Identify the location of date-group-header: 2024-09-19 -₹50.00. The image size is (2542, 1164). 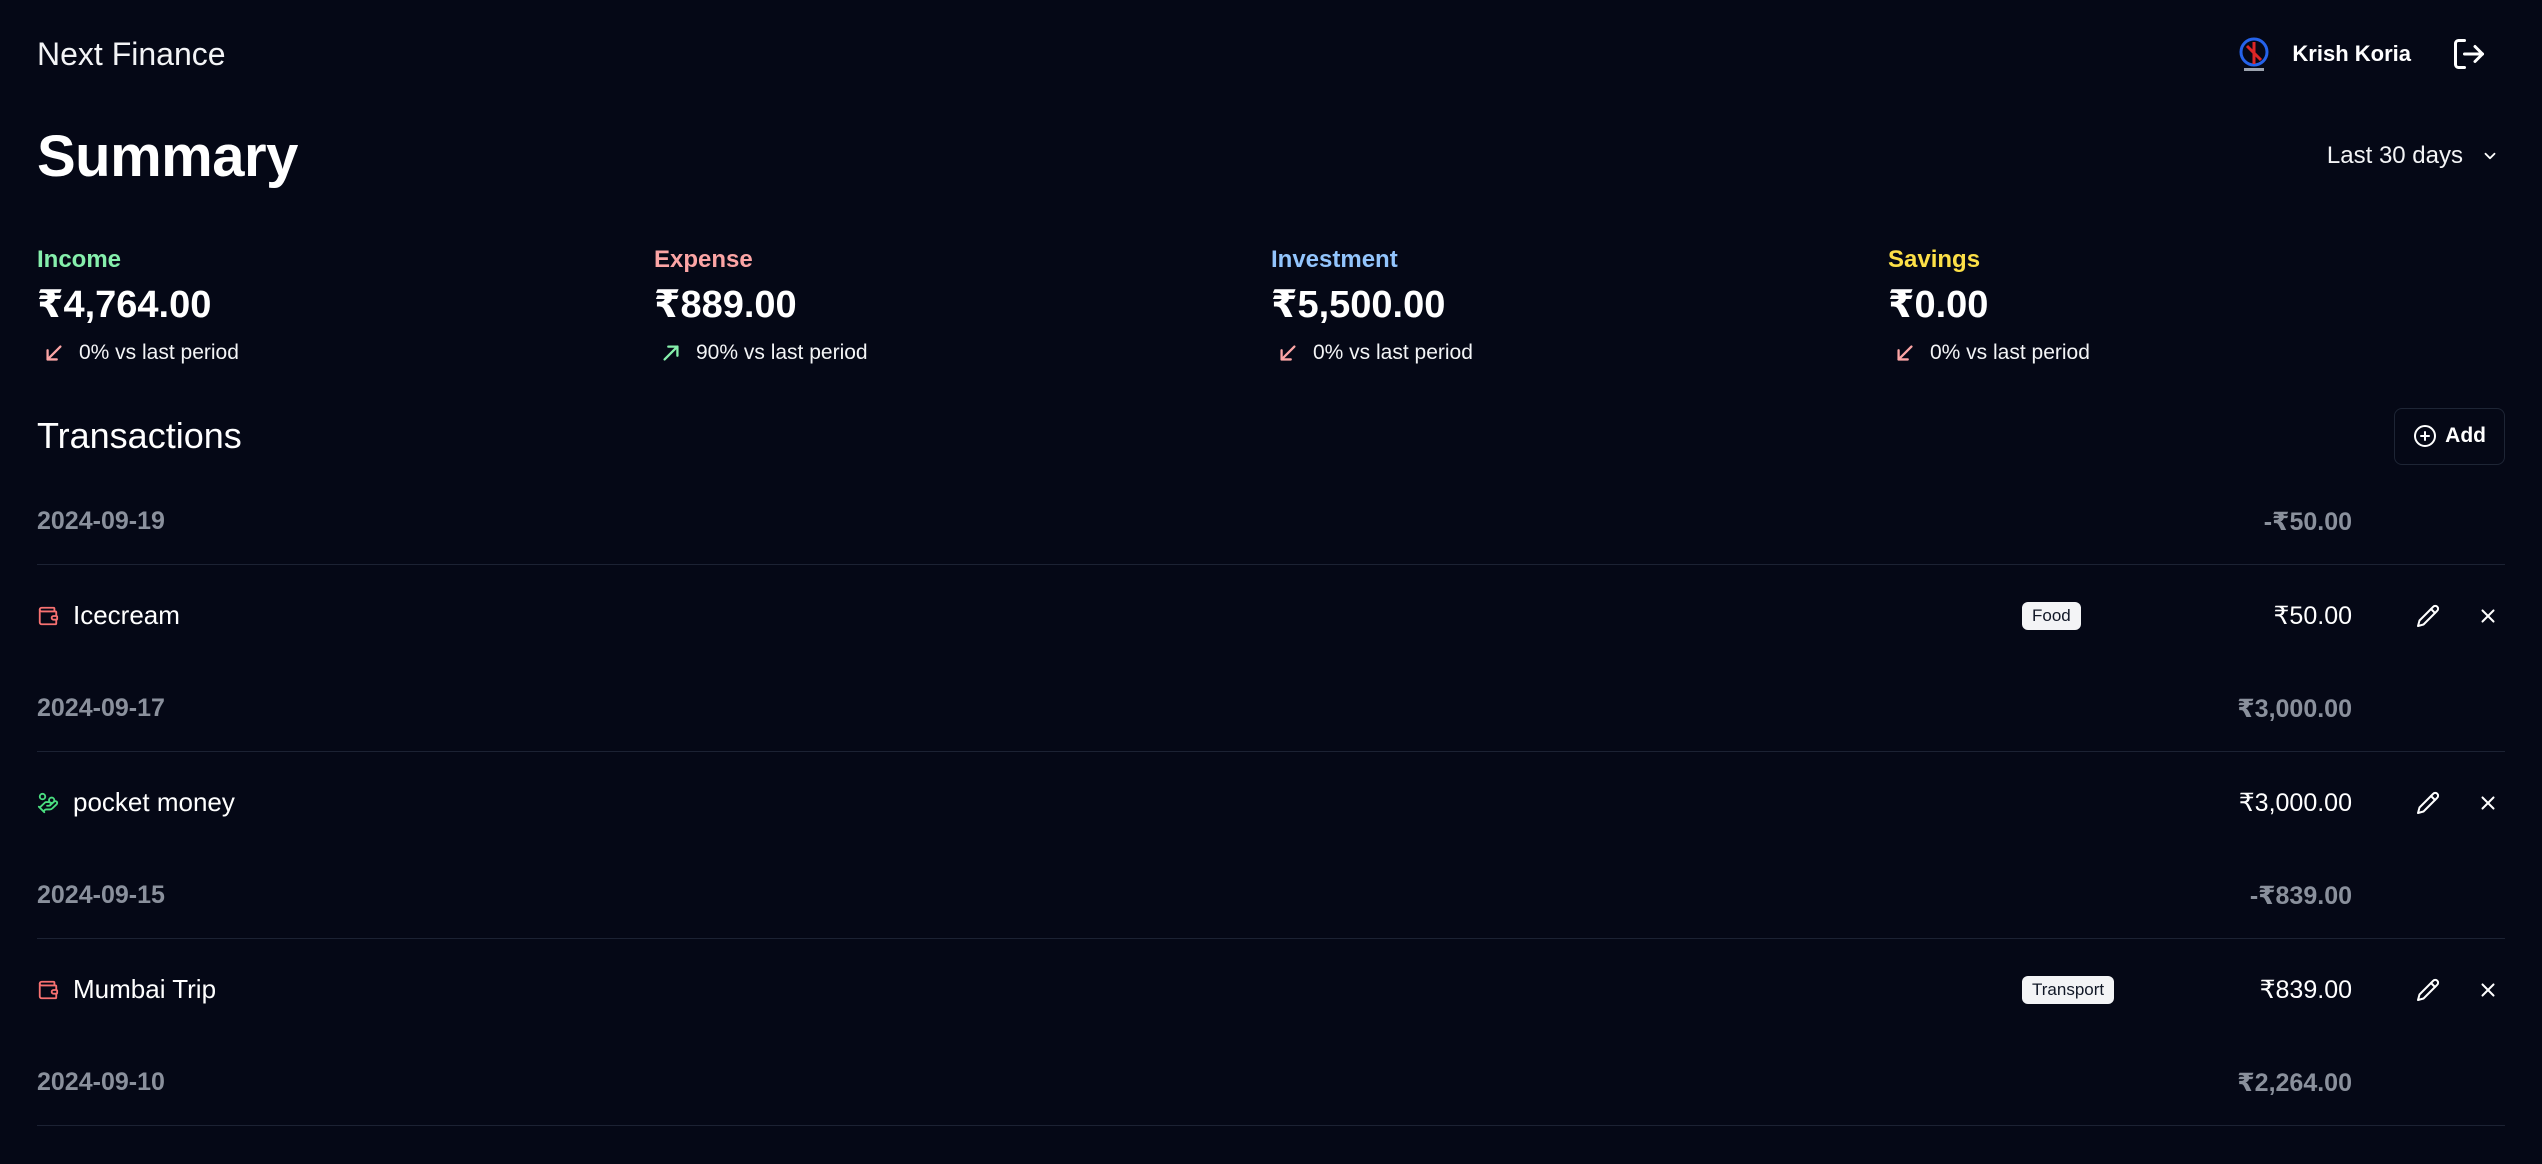
(1271, 522).